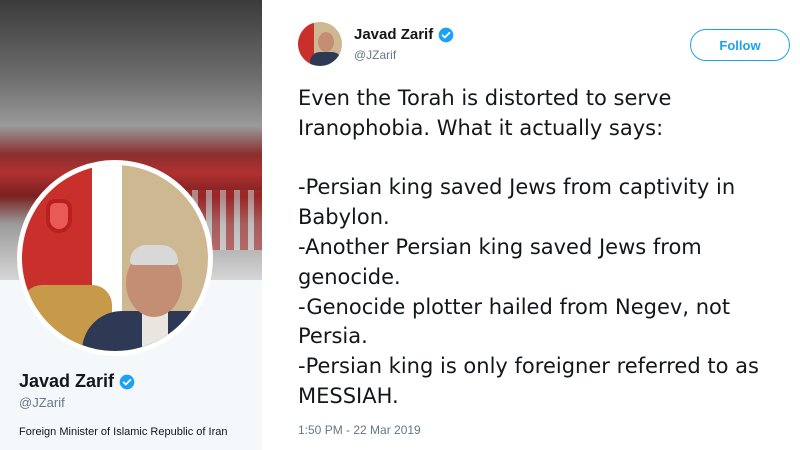  I want to click on tweet-author-name: Javad Zarif, so click(404, 34).